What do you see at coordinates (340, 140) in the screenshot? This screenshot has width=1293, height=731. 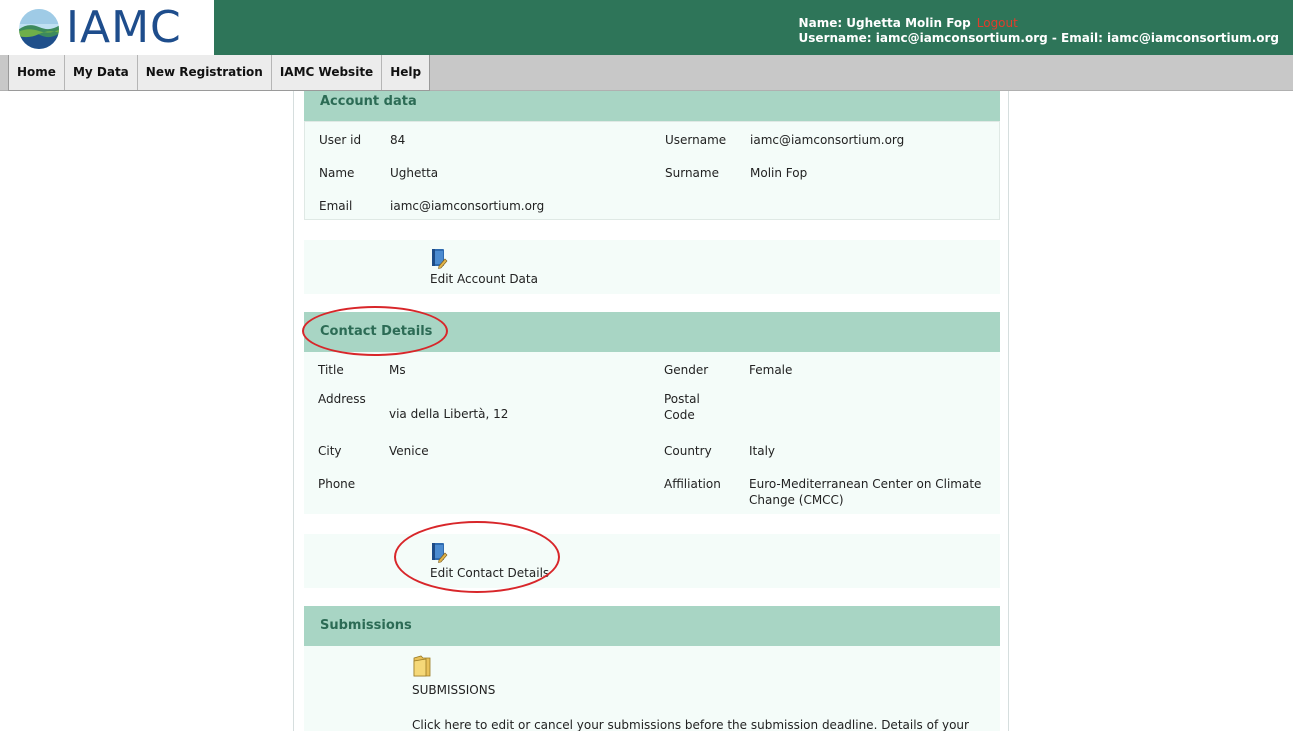 I see `user-id-label: User id` at bounding box center [340, 140].